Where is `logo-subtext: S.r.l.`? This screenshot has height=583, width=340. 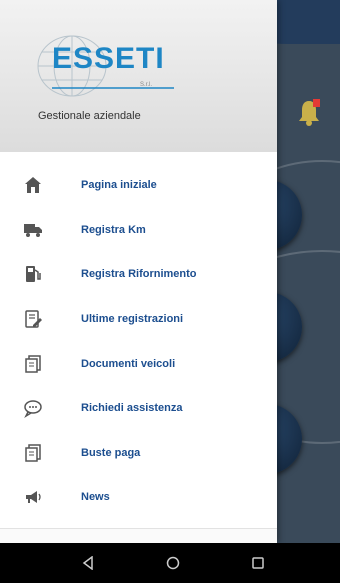
logo-subtext: S.r.l. is located at coordinates (146, 85).